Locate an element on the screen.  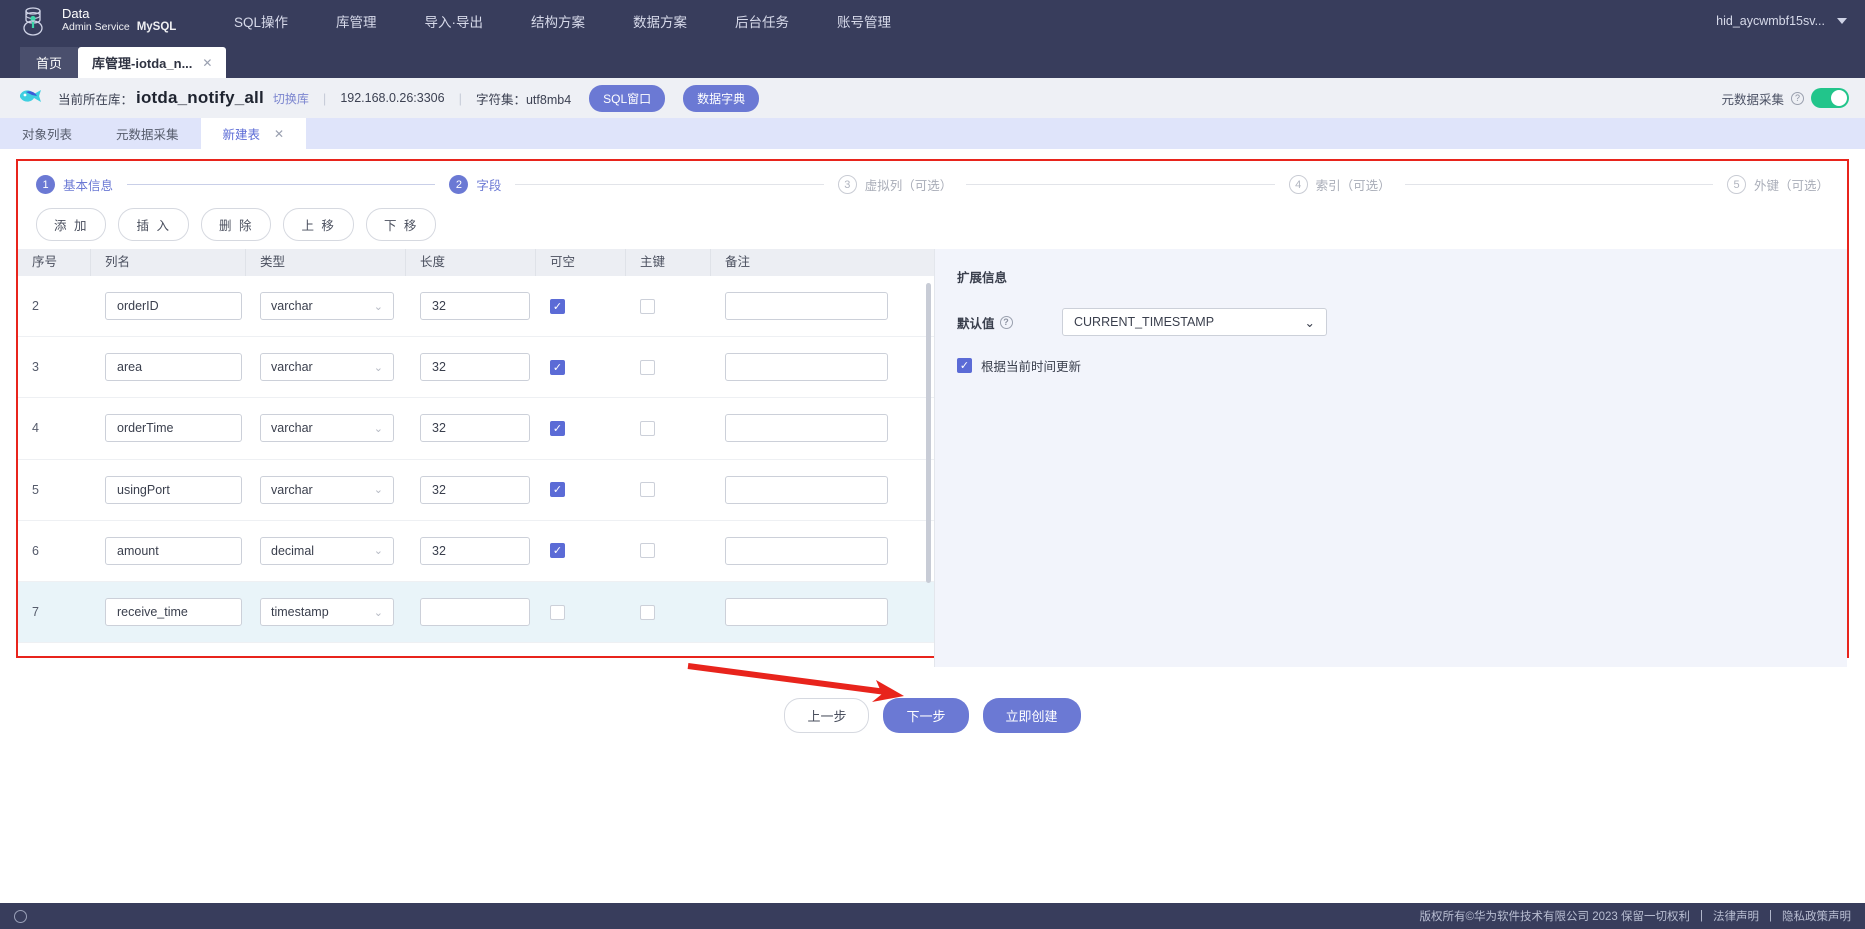
table-row: 4 orderTime varchar ⌄ 32 ✓ is located at coordinates (476, 429).